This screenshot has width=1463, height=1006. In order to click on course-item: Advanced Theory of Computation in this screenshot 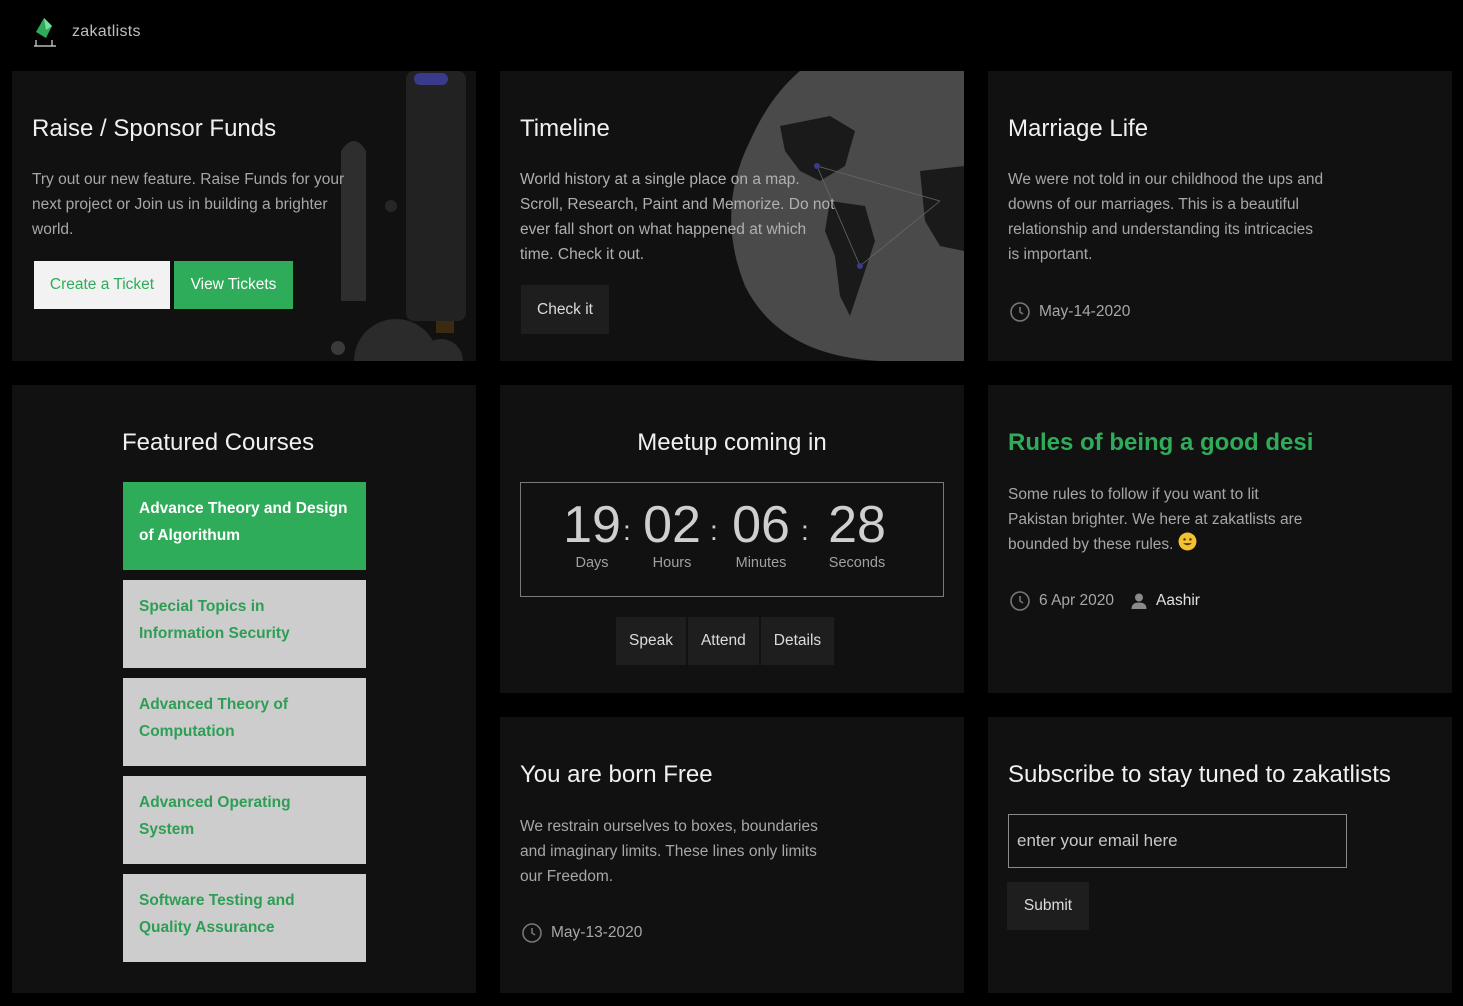, I will do `click(244, 722)`.